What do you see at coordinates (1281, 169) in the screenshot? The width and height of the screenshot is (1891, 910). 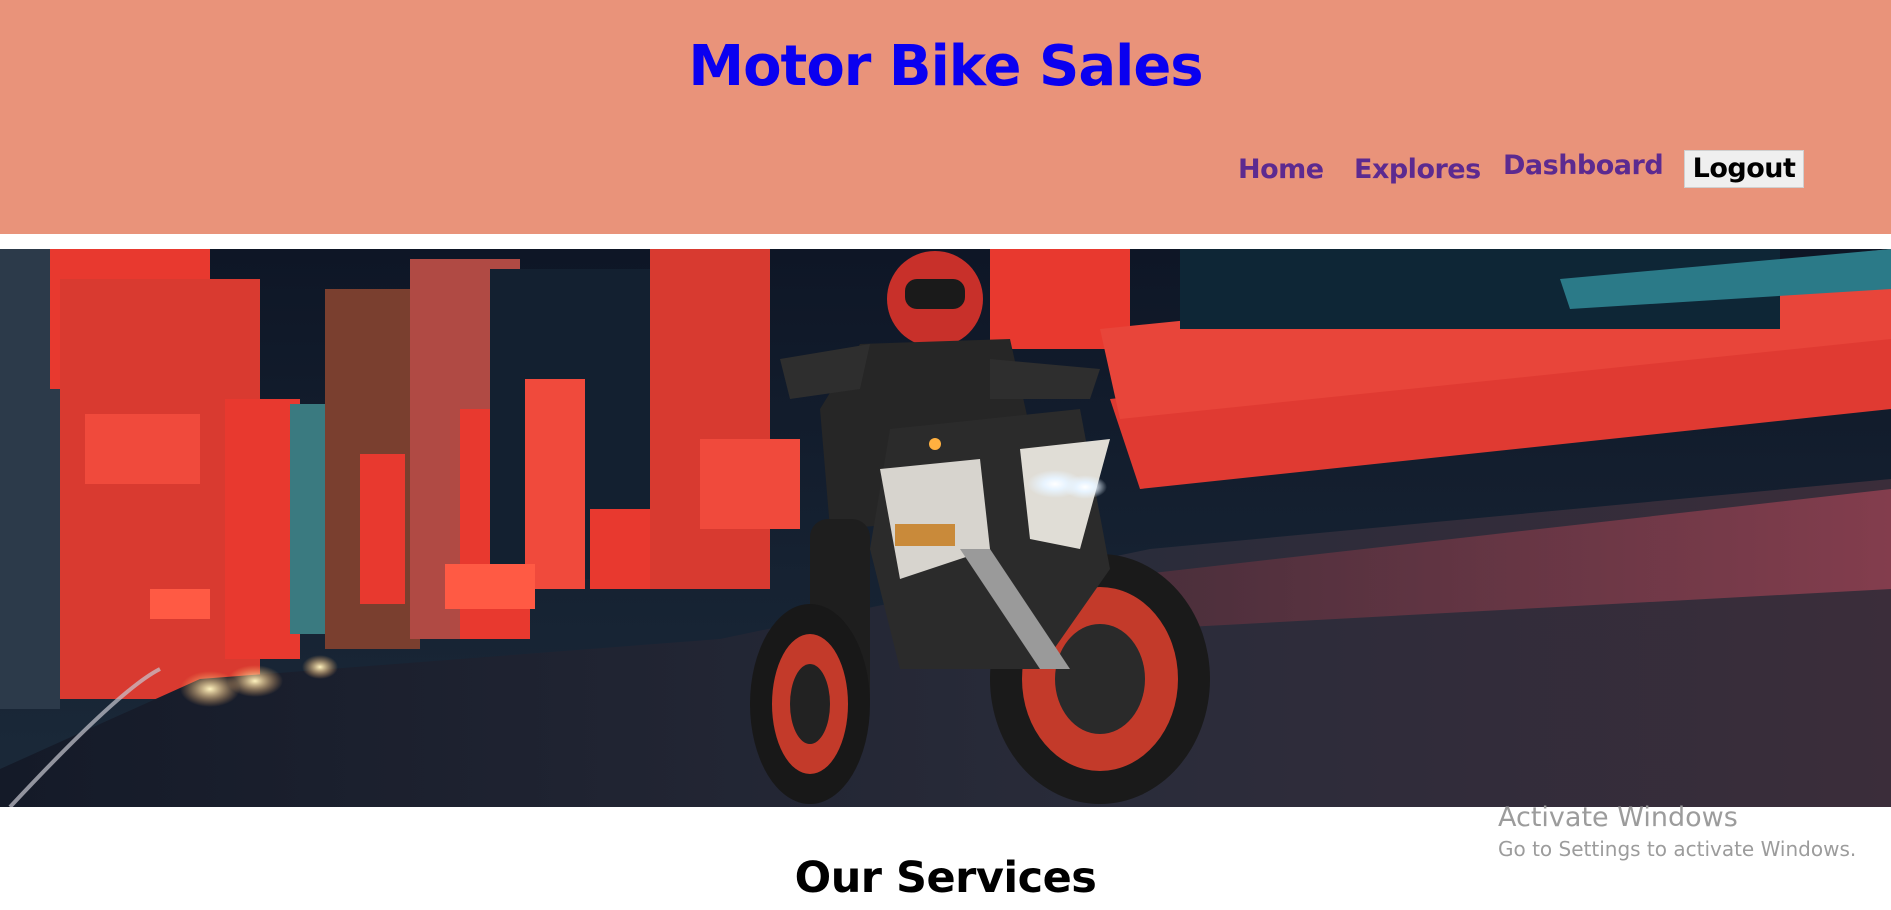 I see `nav-home-link: Home` at bounding box center [1281, 169].